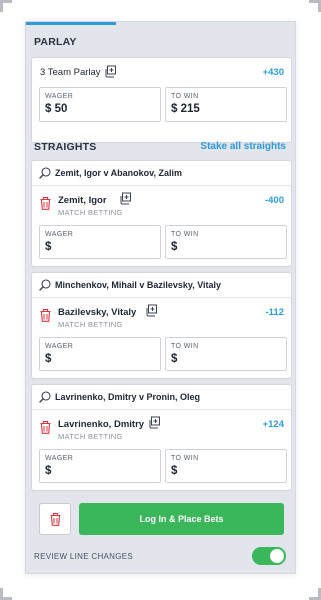  I want to click on stake-all-straights-link: Stake all straights, so click(243, 146).